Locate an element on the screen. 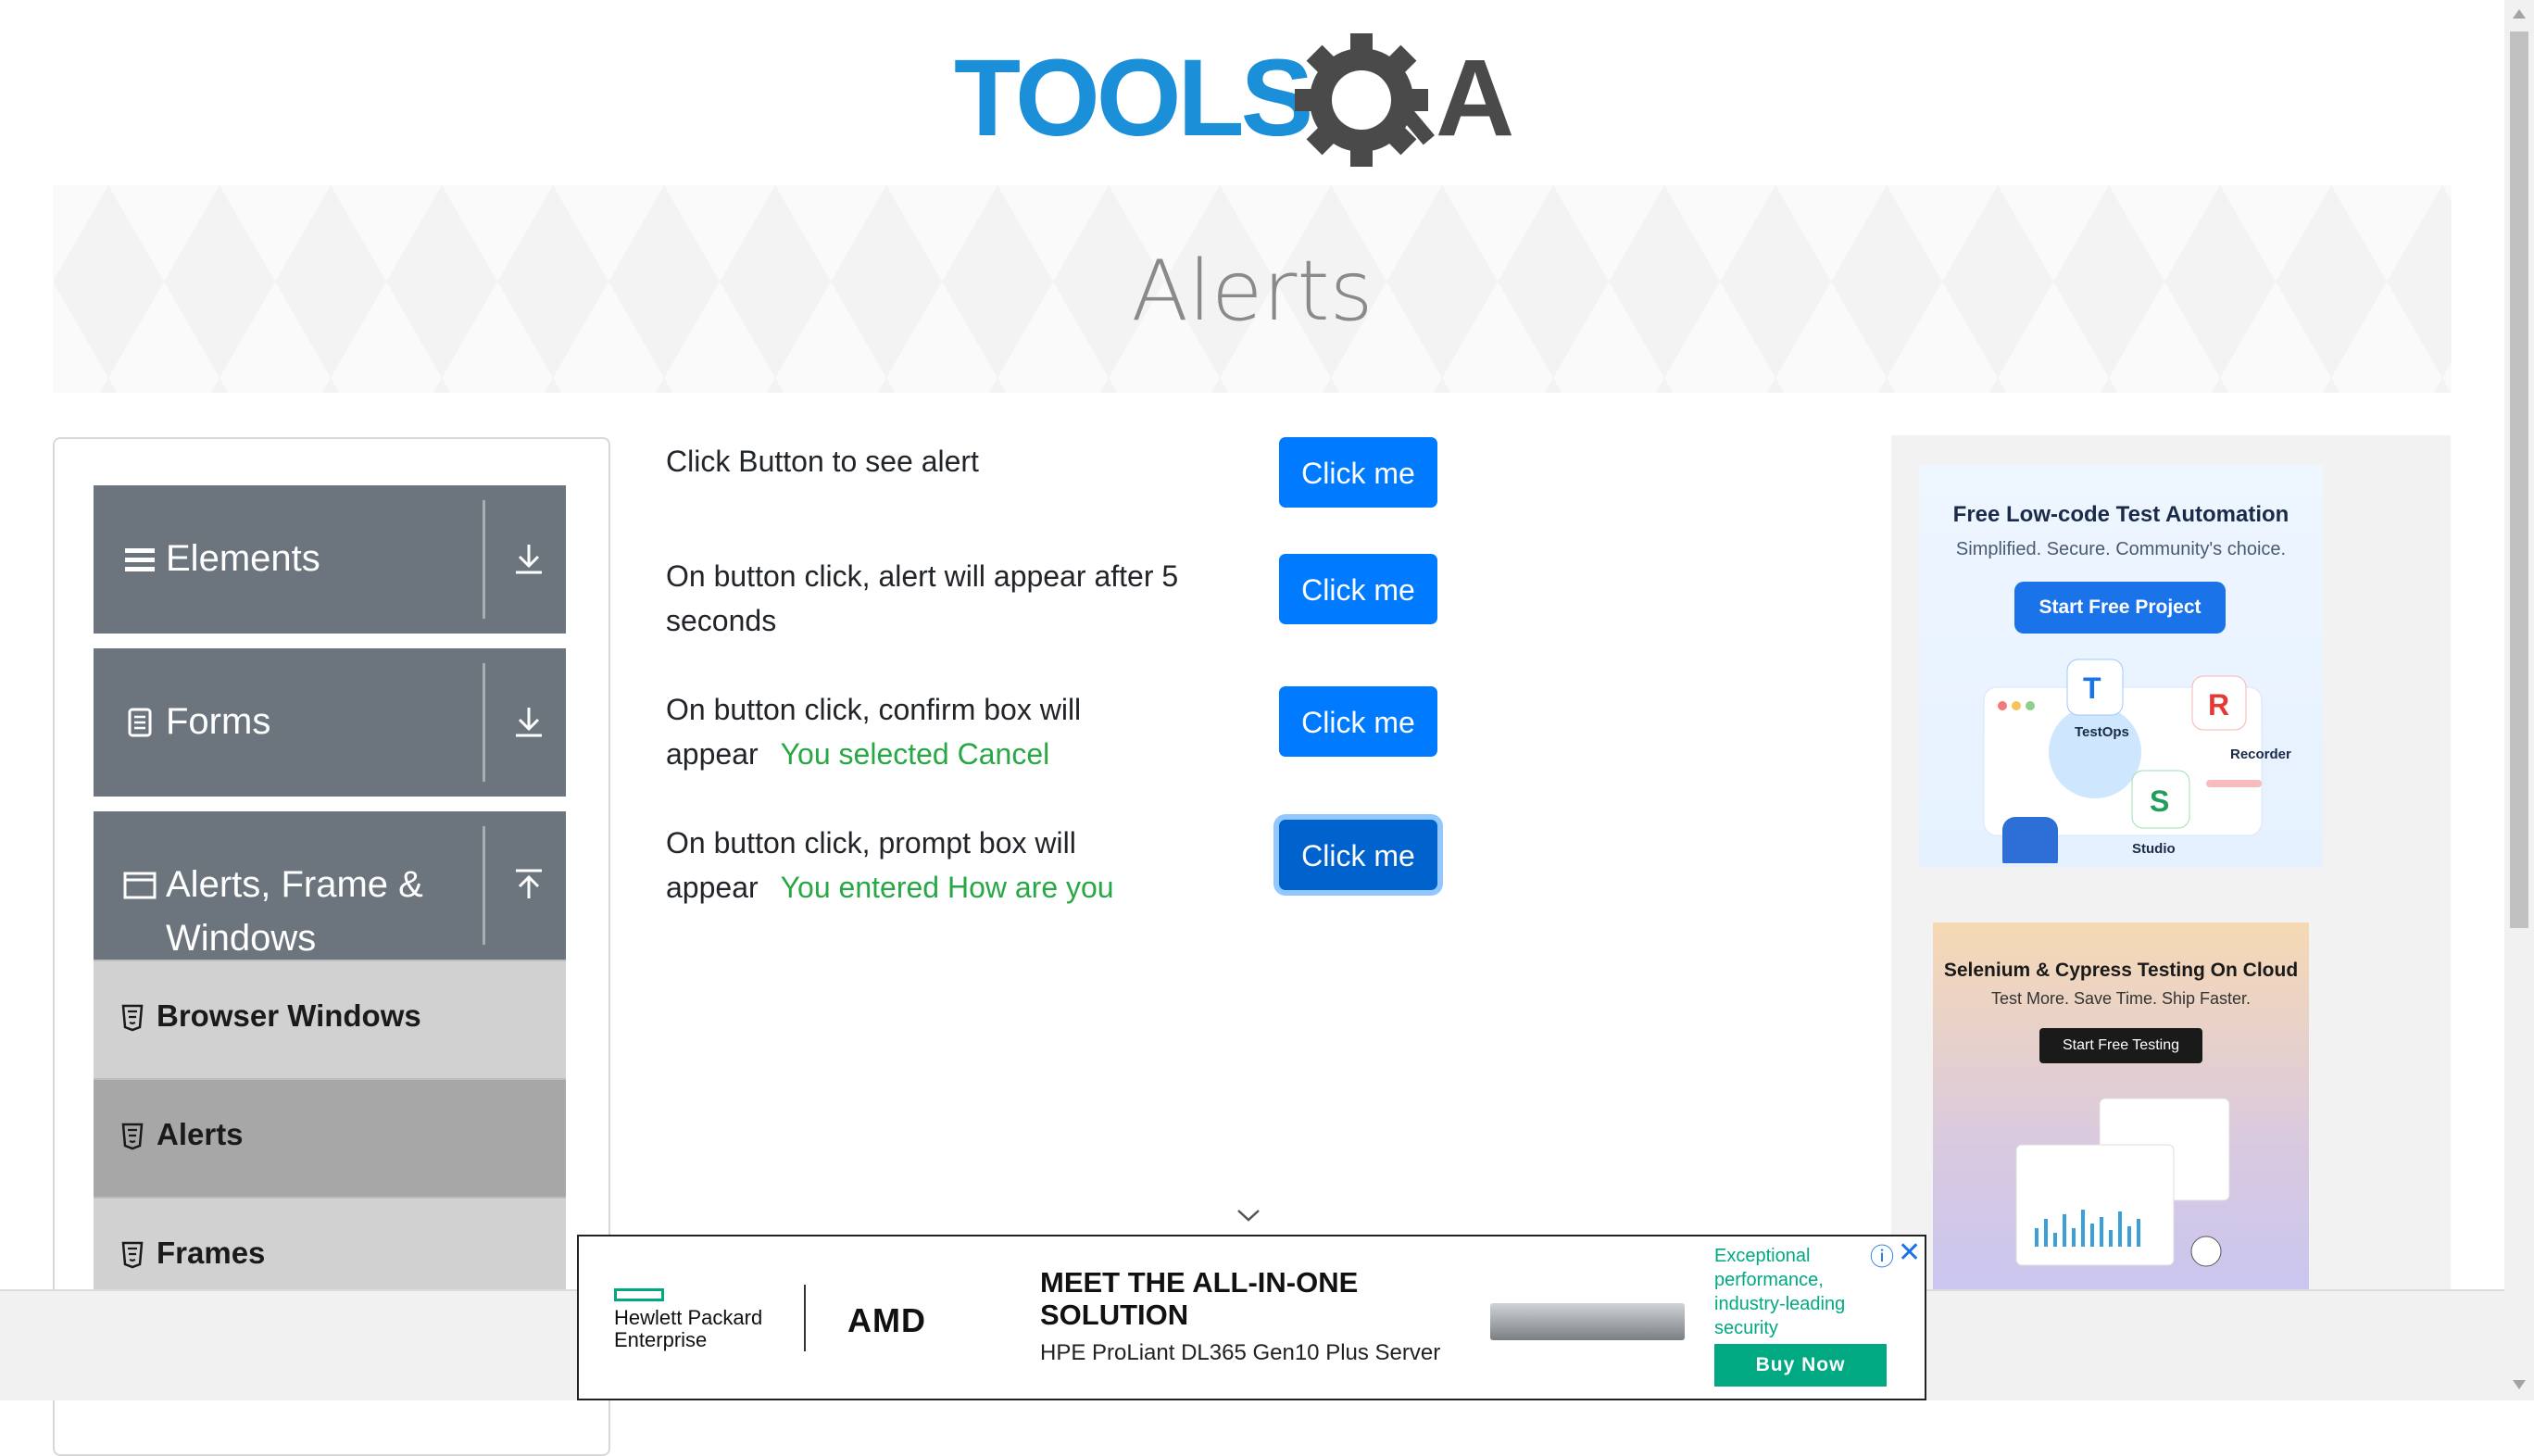 This screenshot has width=2534, height=1456. ad-subtitle: Test More. Save Time. Ship Faster. is located at coordinates (2121, 998).